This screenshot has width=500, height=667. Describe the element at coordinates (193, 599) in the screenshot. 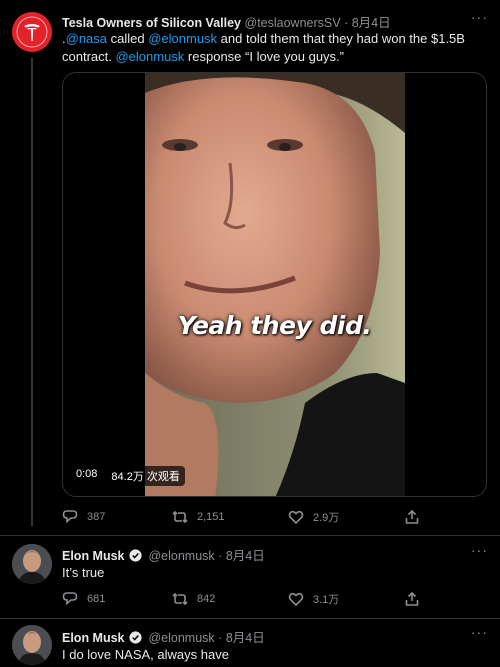

I see `retweet-button: 842` at that location.